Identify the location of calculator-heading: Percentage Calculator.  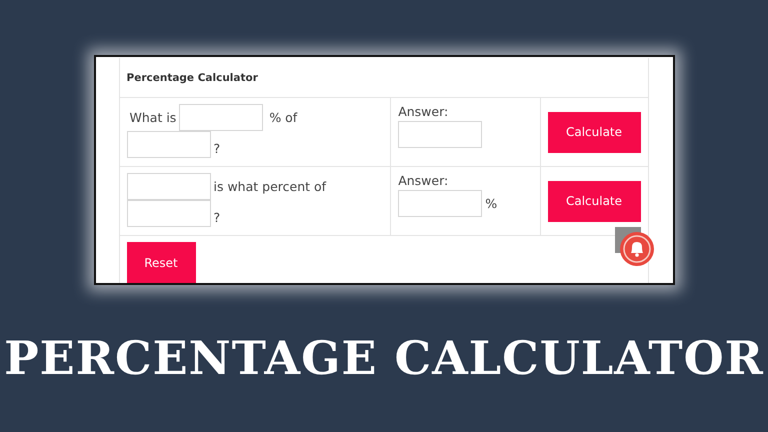
(192, 78).